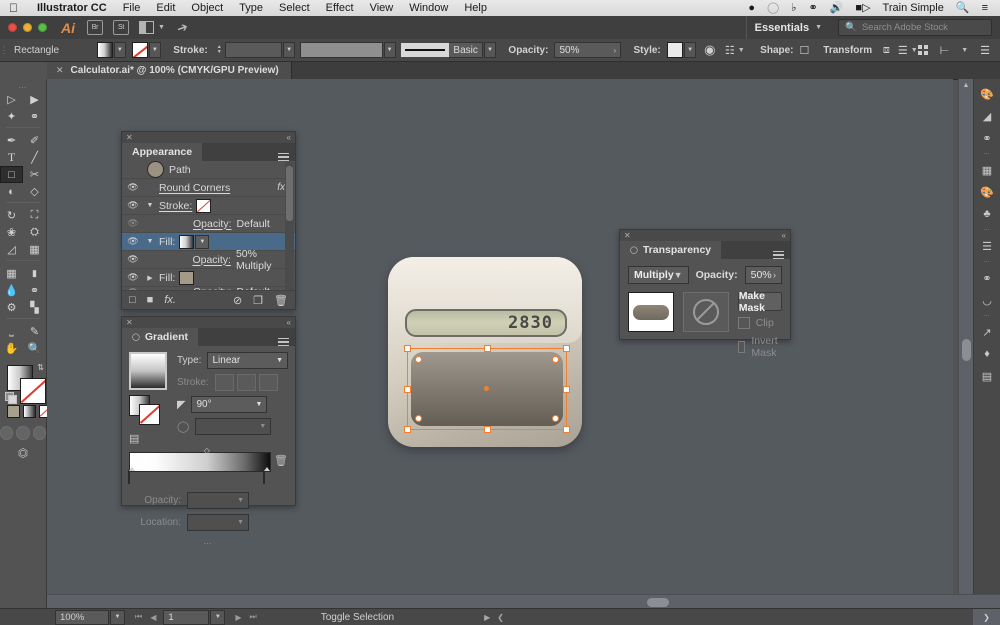 The width and height of the screenshot is (1000, 625). I want to click on artboard-number-input: 1, so click(186, 617).